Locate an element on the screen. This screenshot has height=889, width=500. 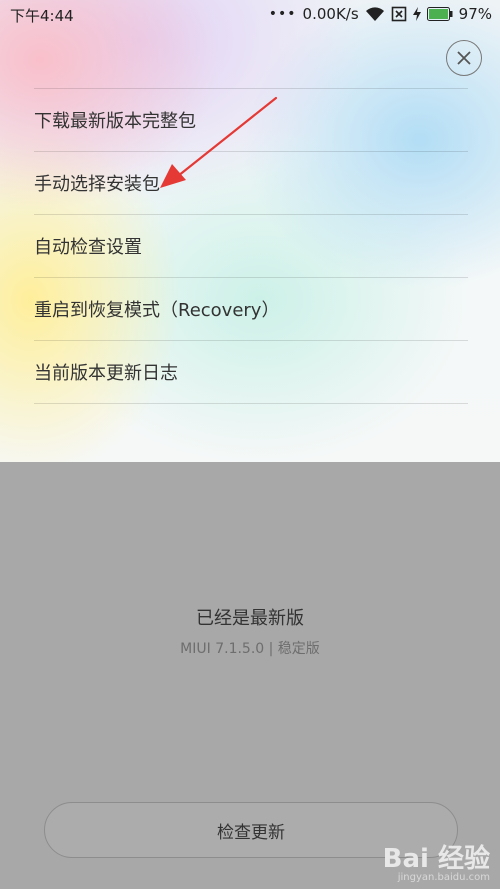
status-time: 下午4:44 is located at coordinates (42, 16).